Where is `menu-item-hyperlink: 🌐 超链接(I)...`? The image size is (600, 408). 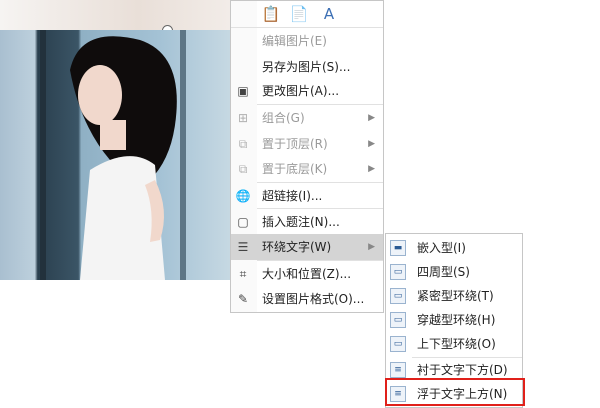 menu-item-hyperlink: 🌐 超链接(I)... is located at coordinates (307, 196).